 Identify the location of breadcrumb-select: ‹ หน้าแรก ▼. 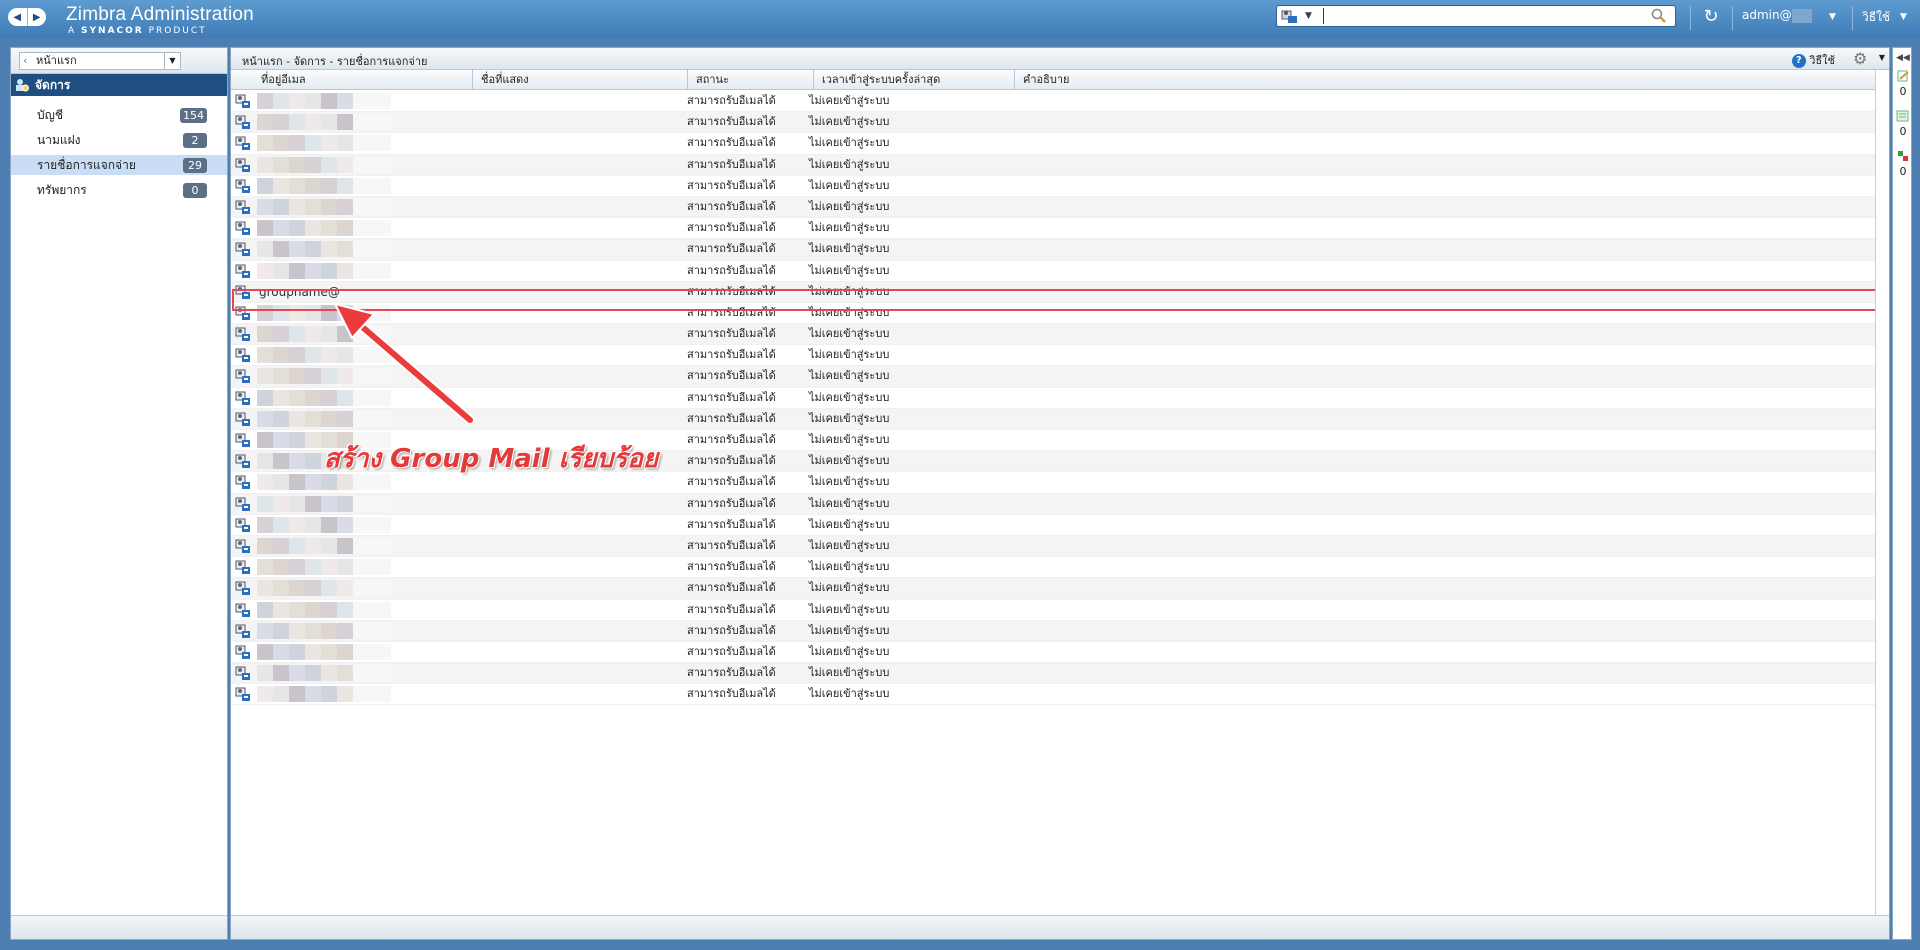
(100, 61).